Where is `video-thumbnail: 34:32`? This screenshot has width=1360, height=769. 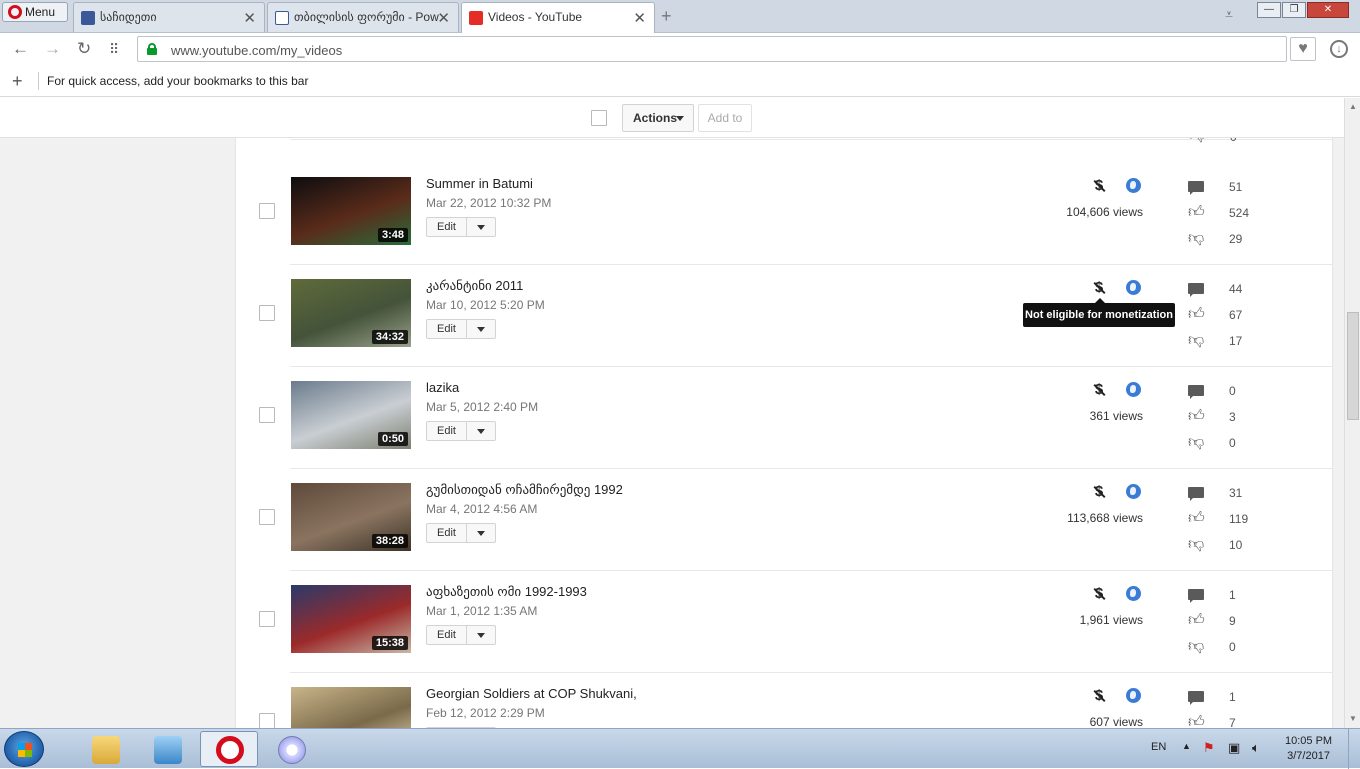 video-thumbnail: 34:32 is located at coordinates (351, 313).